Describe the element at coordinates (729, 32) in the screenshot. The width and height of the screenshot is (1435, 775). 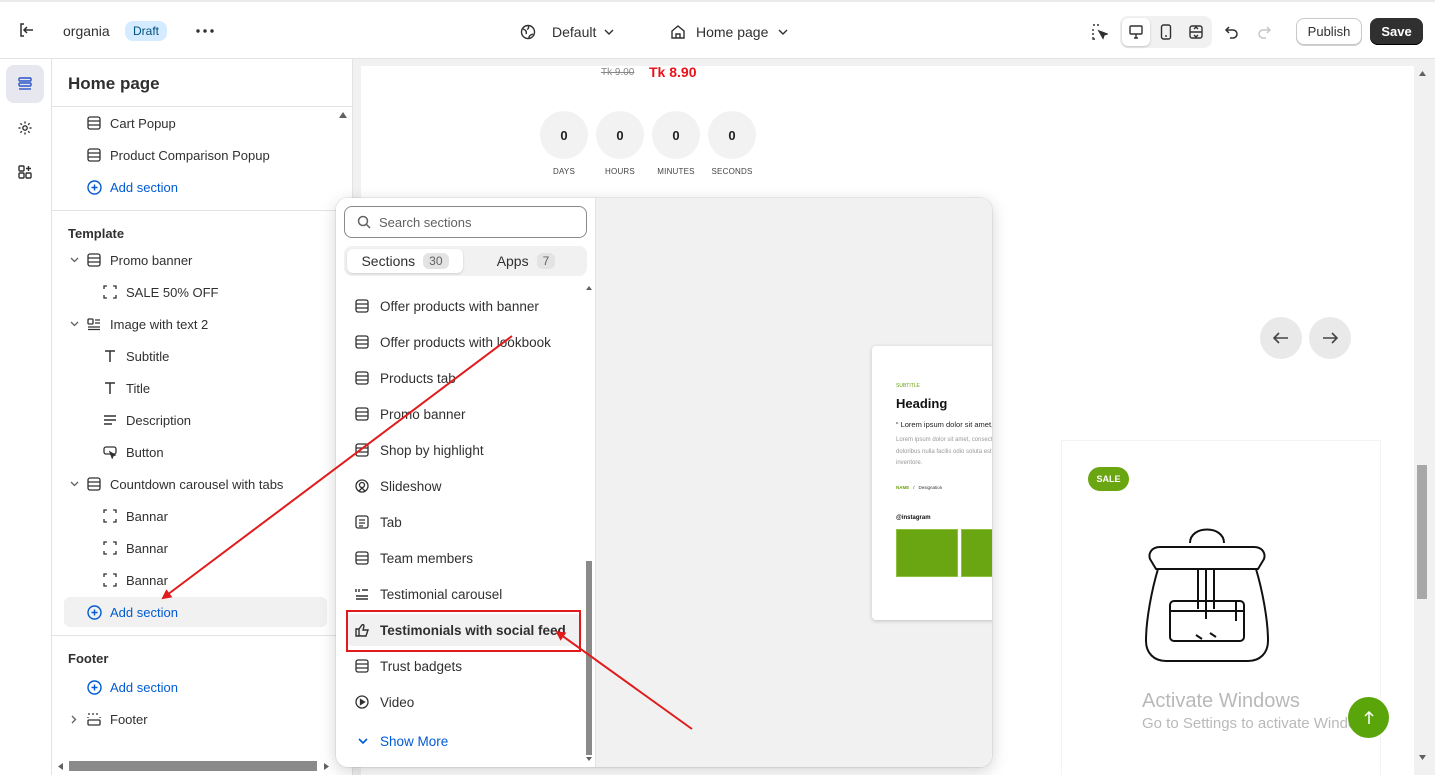
I see `page-selector: Home page` at that location.